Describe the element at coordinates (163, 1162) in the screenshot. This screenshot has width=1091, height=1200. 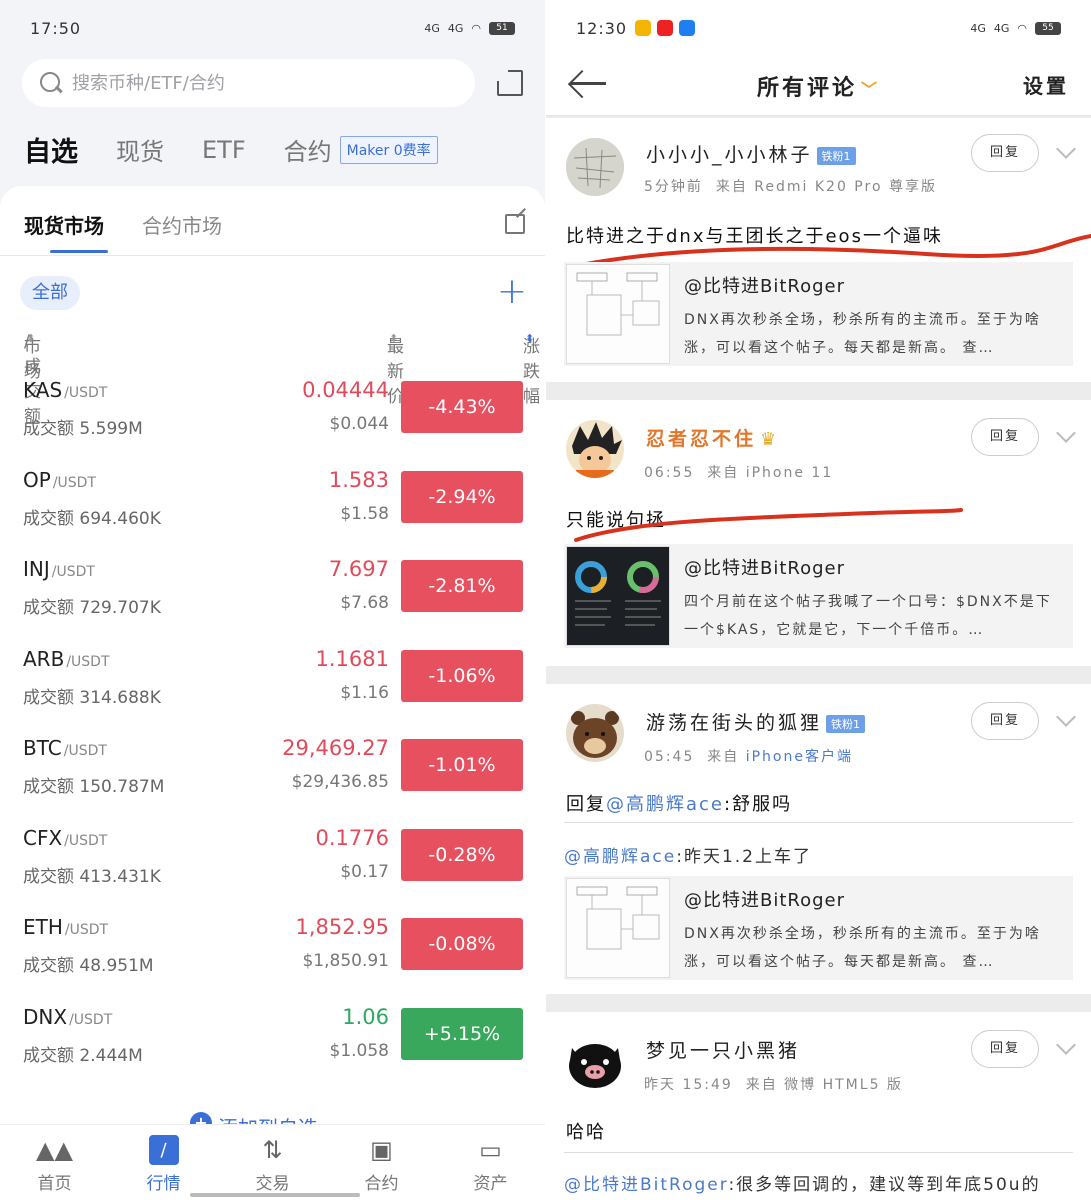
I see `nav-markets: ∕ 行情` at that location.